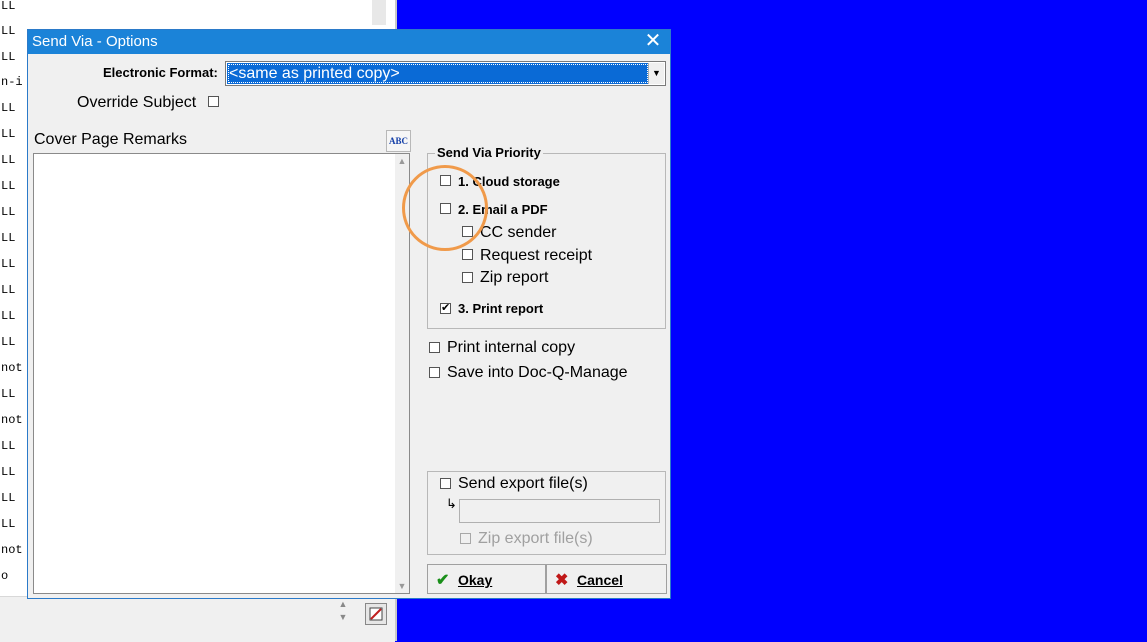 This screenshot has height=642, width=1147. I want to click on spell-check-button: ABC, so click(398, 141).